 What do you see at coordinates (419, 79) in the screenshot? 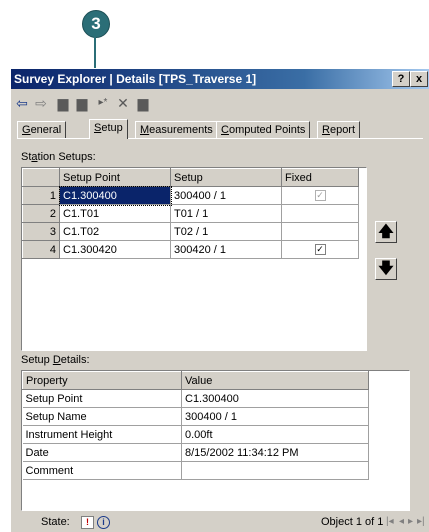
I see `close-button: x` at bounding box center [419, 79].